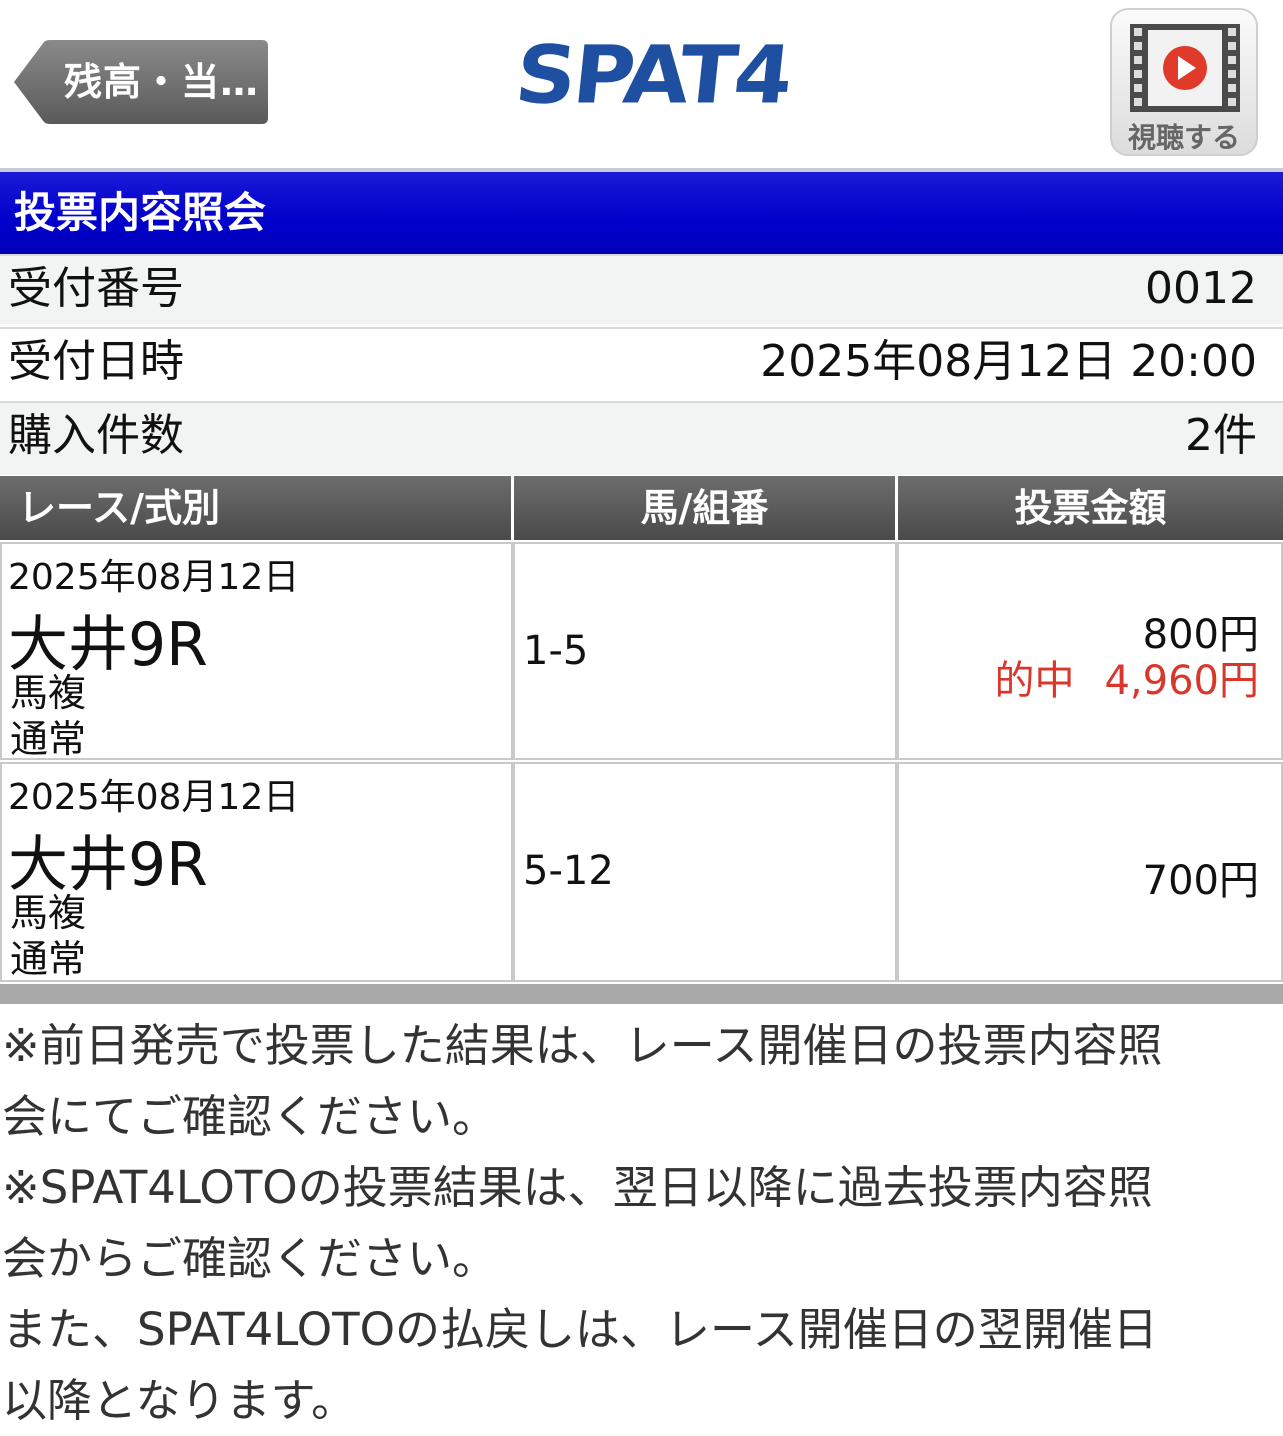 This screenshot has height=1436, width=1283. Describe the element at coordinates (641, 994) in the screenshot. I see `table-bottom-bar` at that location.